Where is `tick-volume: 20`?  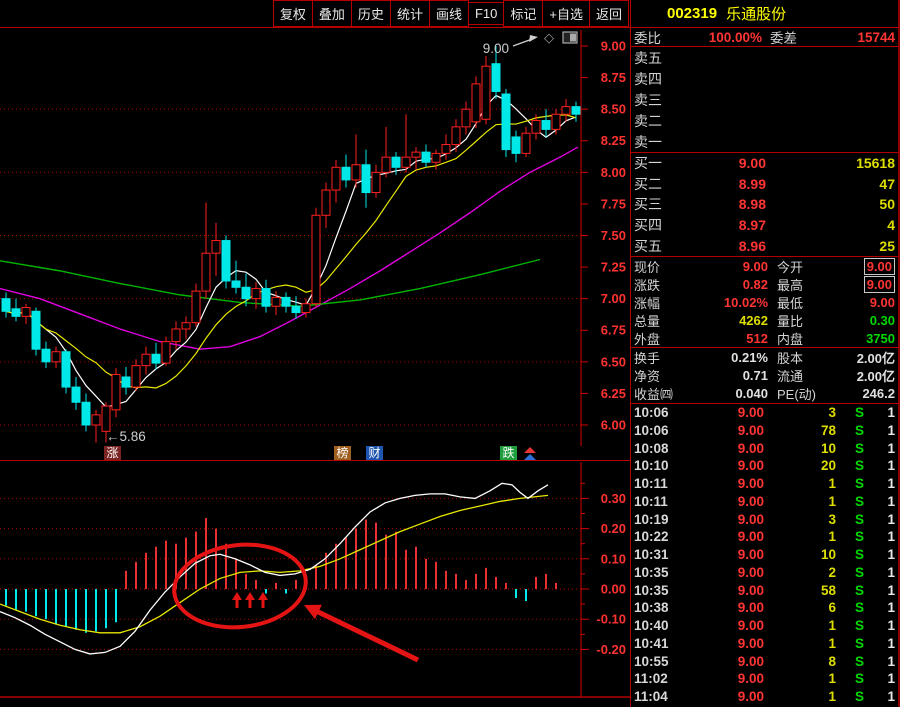 tick-volume: 20 is located at coordinates (828, 466).